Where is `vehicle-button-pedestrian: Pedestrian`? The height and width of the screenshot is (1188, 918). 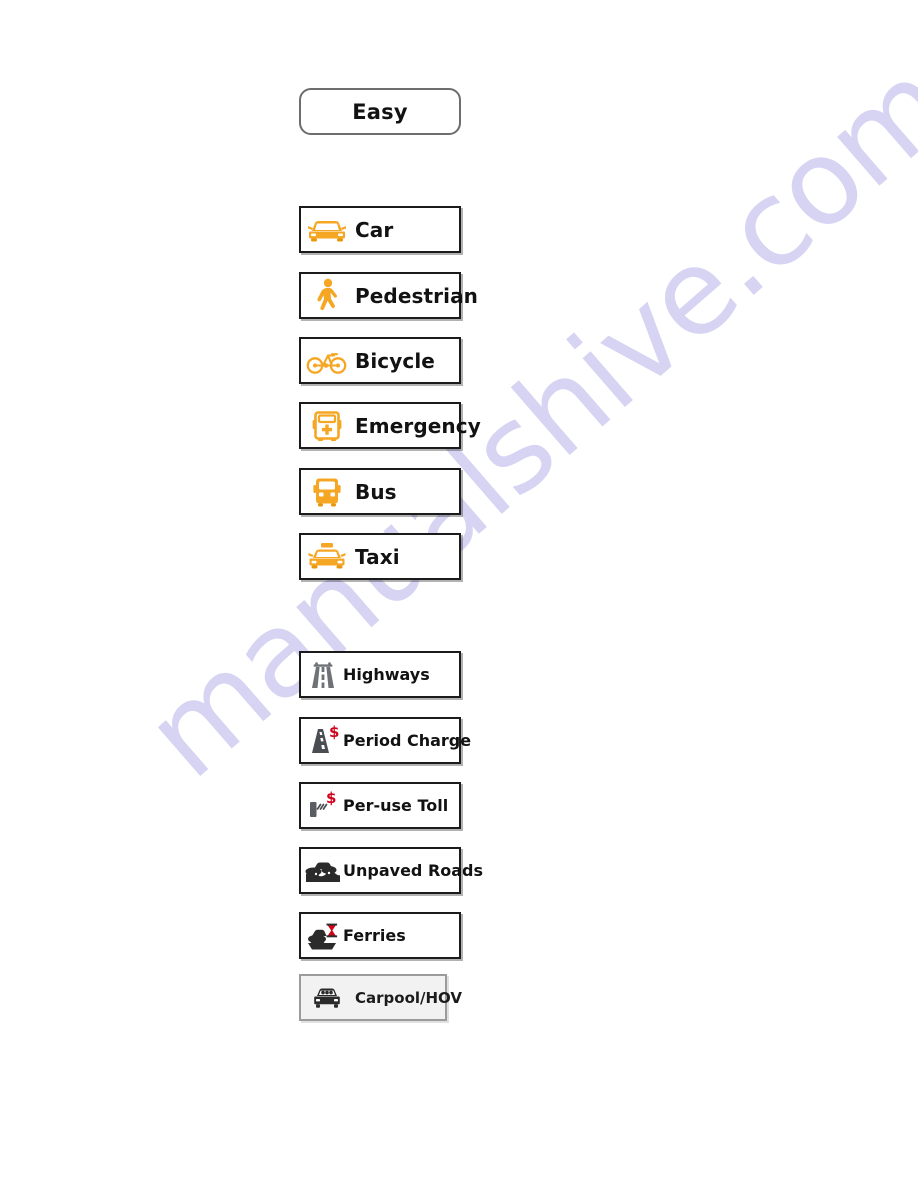 vehicle-button-pedestrian: Pedestrian is located at coordinates (388, 295).